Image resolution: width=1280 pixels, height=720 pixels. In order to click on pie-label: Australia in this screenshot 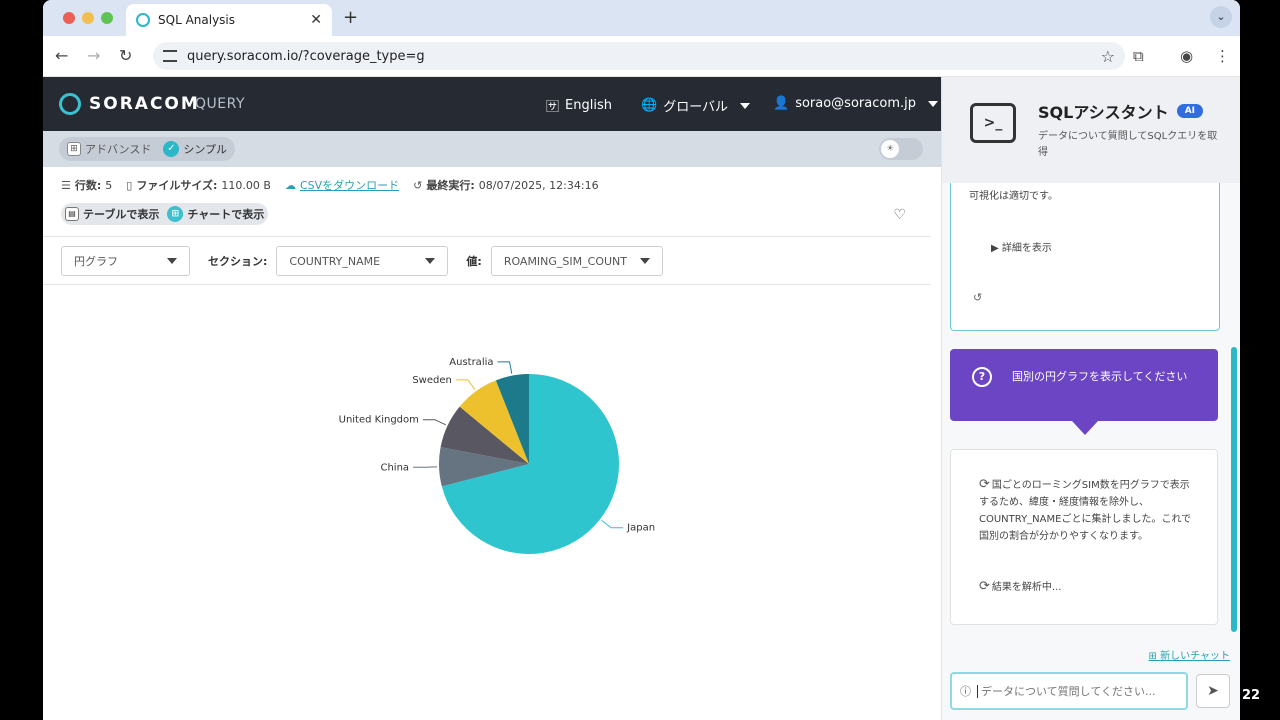, I will do `click(471, 362)`.